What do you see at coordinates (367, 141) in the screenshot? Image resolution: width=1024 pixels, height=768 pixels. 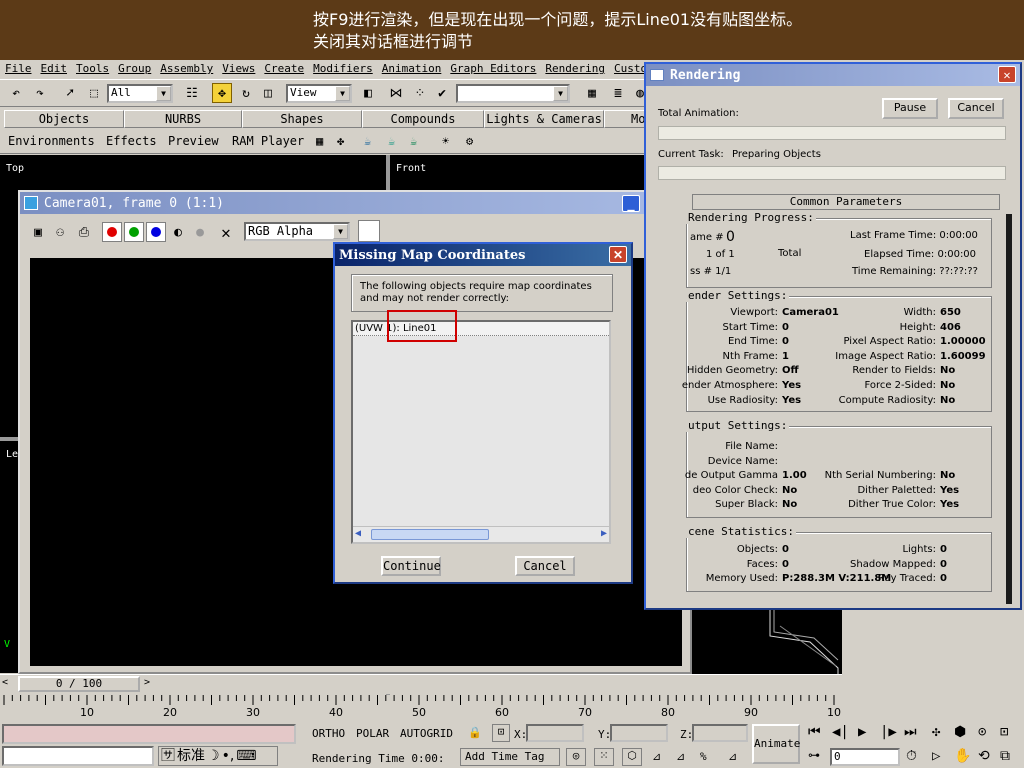 I see `quick-render-icon: ☕` at bounding box center [367, 141].